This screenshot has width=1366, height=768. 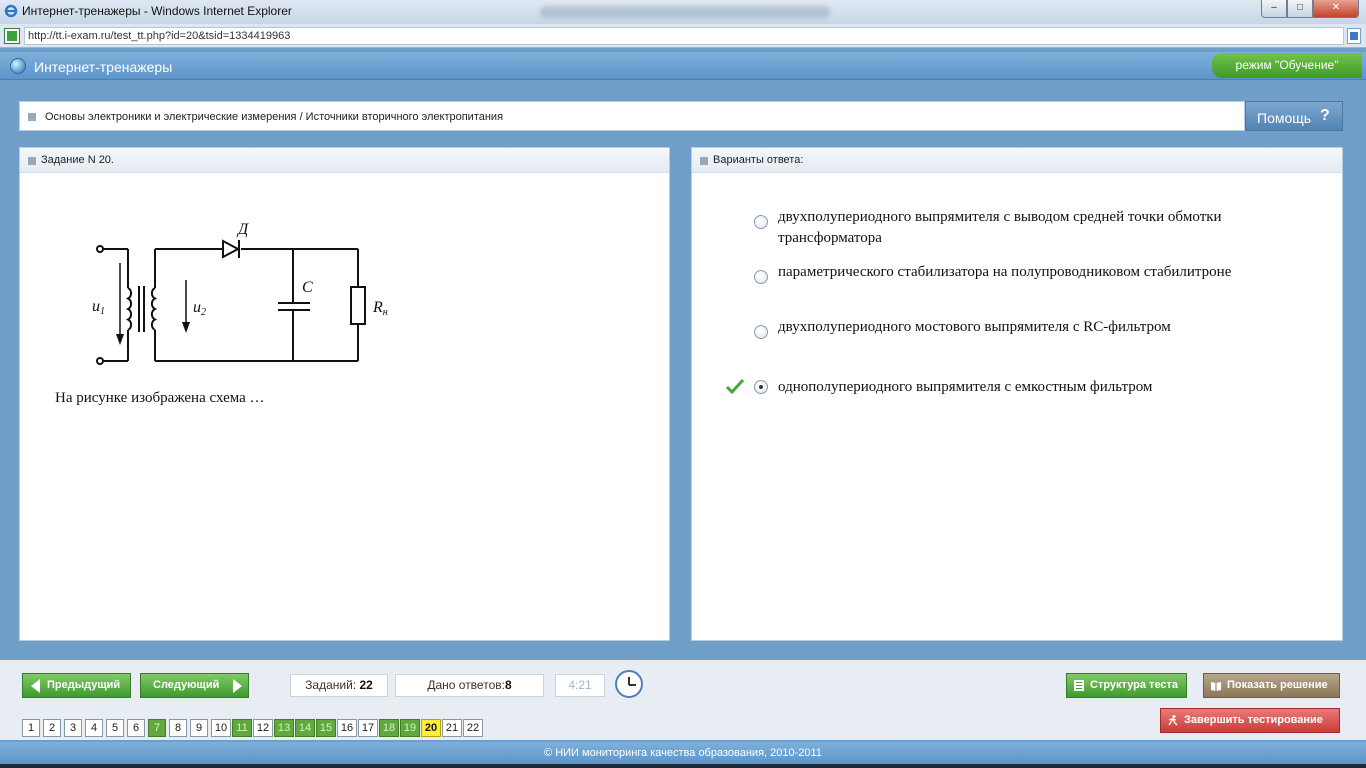 What do you see at coordinates (326, 728) in the screenshot?
I see `page-15: 15` at bounding box center [326, 728].